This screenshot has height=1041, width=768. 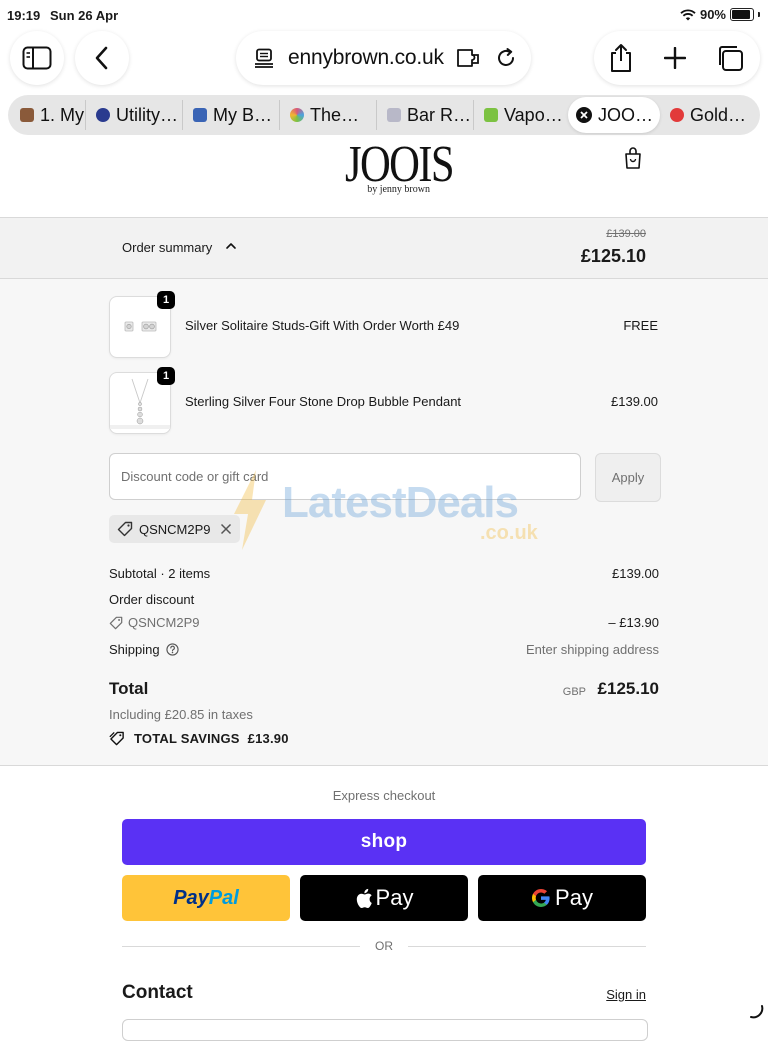 What do you see at coordinates (231, 246) in the screenshot?
I see `chevron-up-icon` at bounding box center [231, 246].